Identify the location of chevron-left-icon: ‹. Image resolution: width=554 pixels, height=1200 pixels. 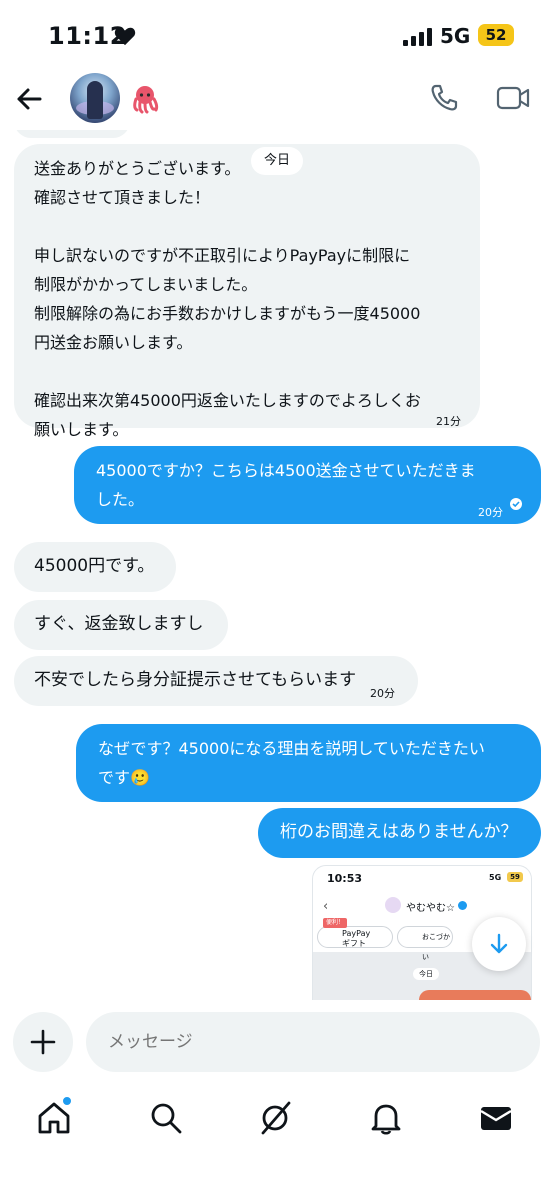
(326, 906).